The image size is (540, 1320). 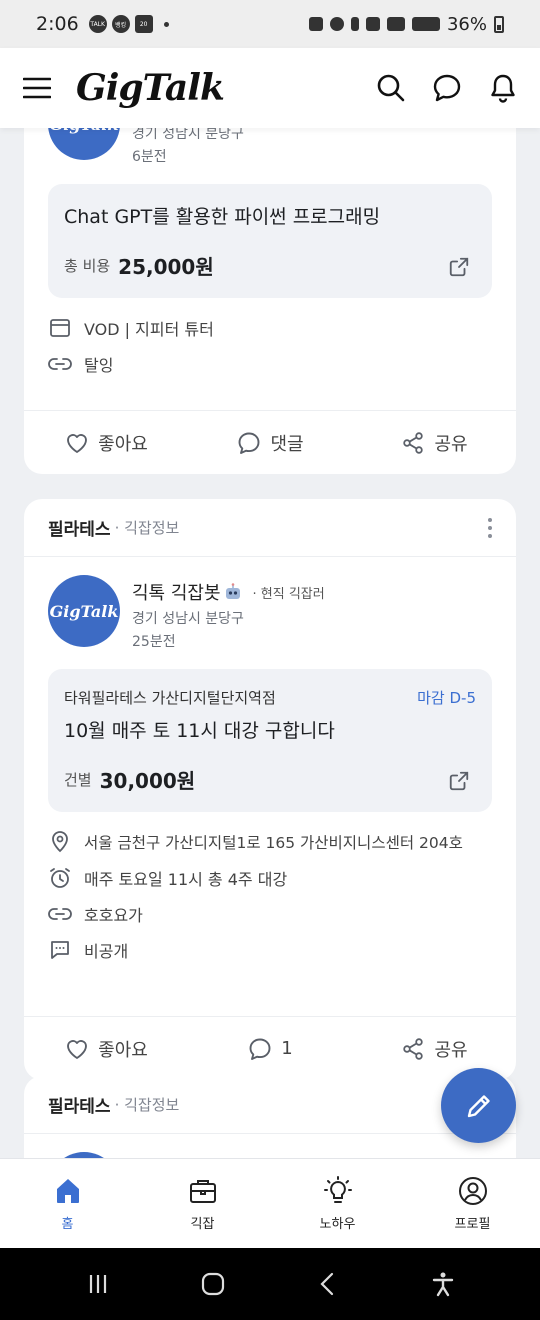 What do you see at coordinates (67, 1191) in the screenshot?
I see `home-icon` at bounding box center [67, 1191].